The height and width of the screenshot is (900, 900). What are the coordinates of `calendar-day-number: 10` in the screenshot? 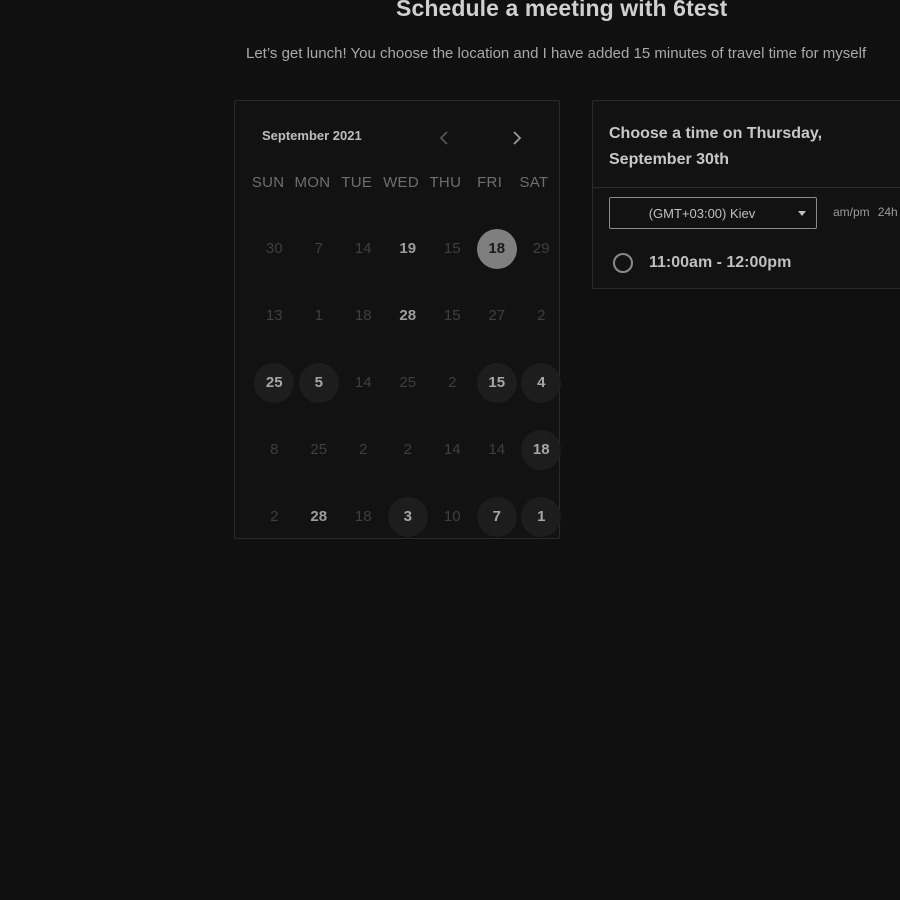 It's located at (452, 516).